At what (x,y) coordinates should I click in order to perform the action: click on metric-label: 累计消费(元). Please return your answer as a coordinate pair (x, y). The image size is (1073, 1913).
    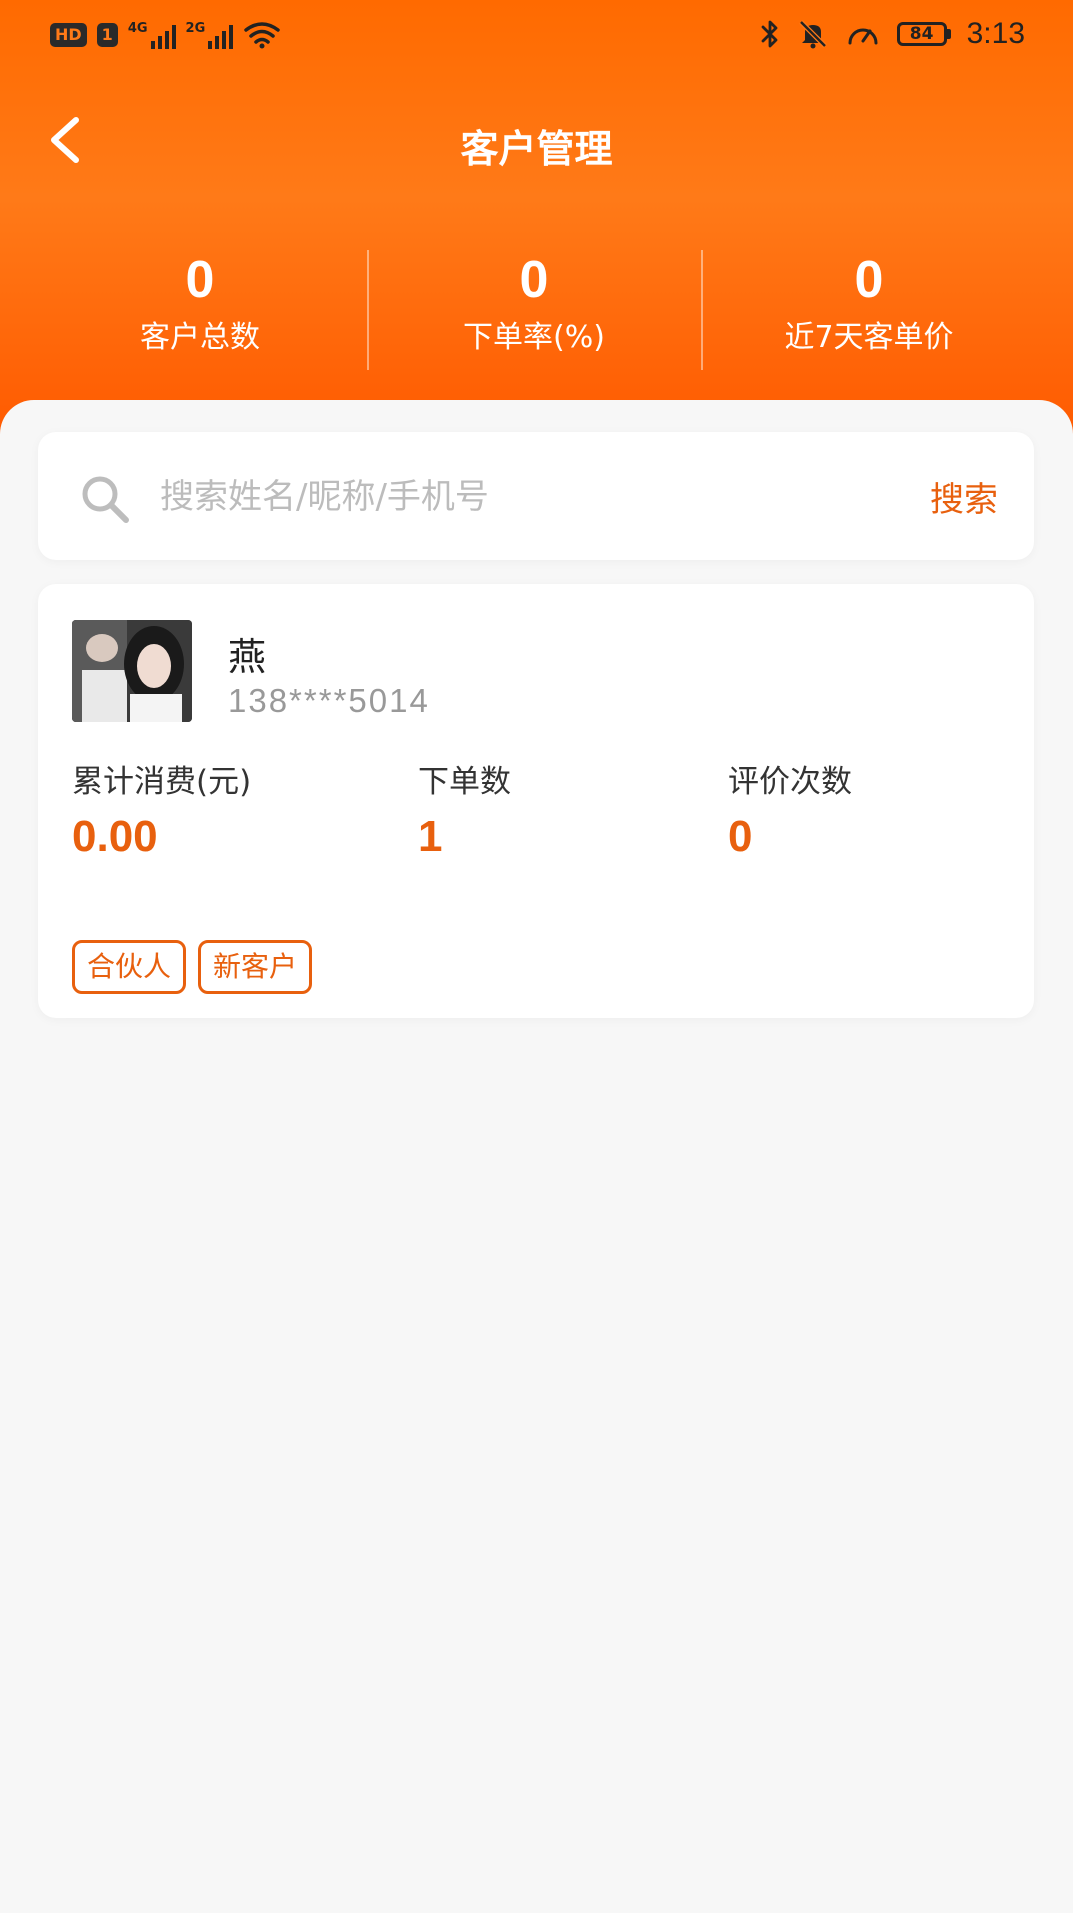
    Looking at the image, I should click on (162, 782).